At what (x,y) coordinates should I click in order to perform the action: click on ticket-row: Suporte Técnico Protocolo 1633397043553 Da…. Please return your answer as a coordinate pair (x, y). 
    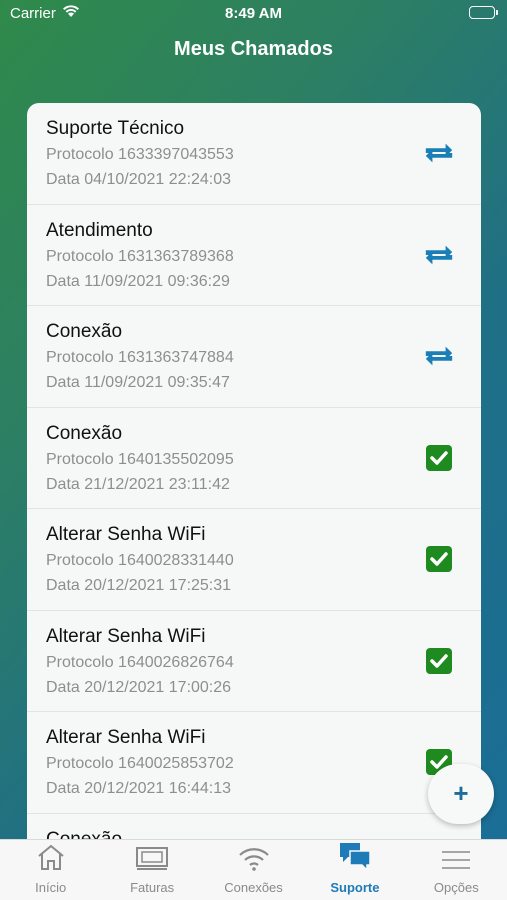
    Looking at the image, I should click on (254, 154).